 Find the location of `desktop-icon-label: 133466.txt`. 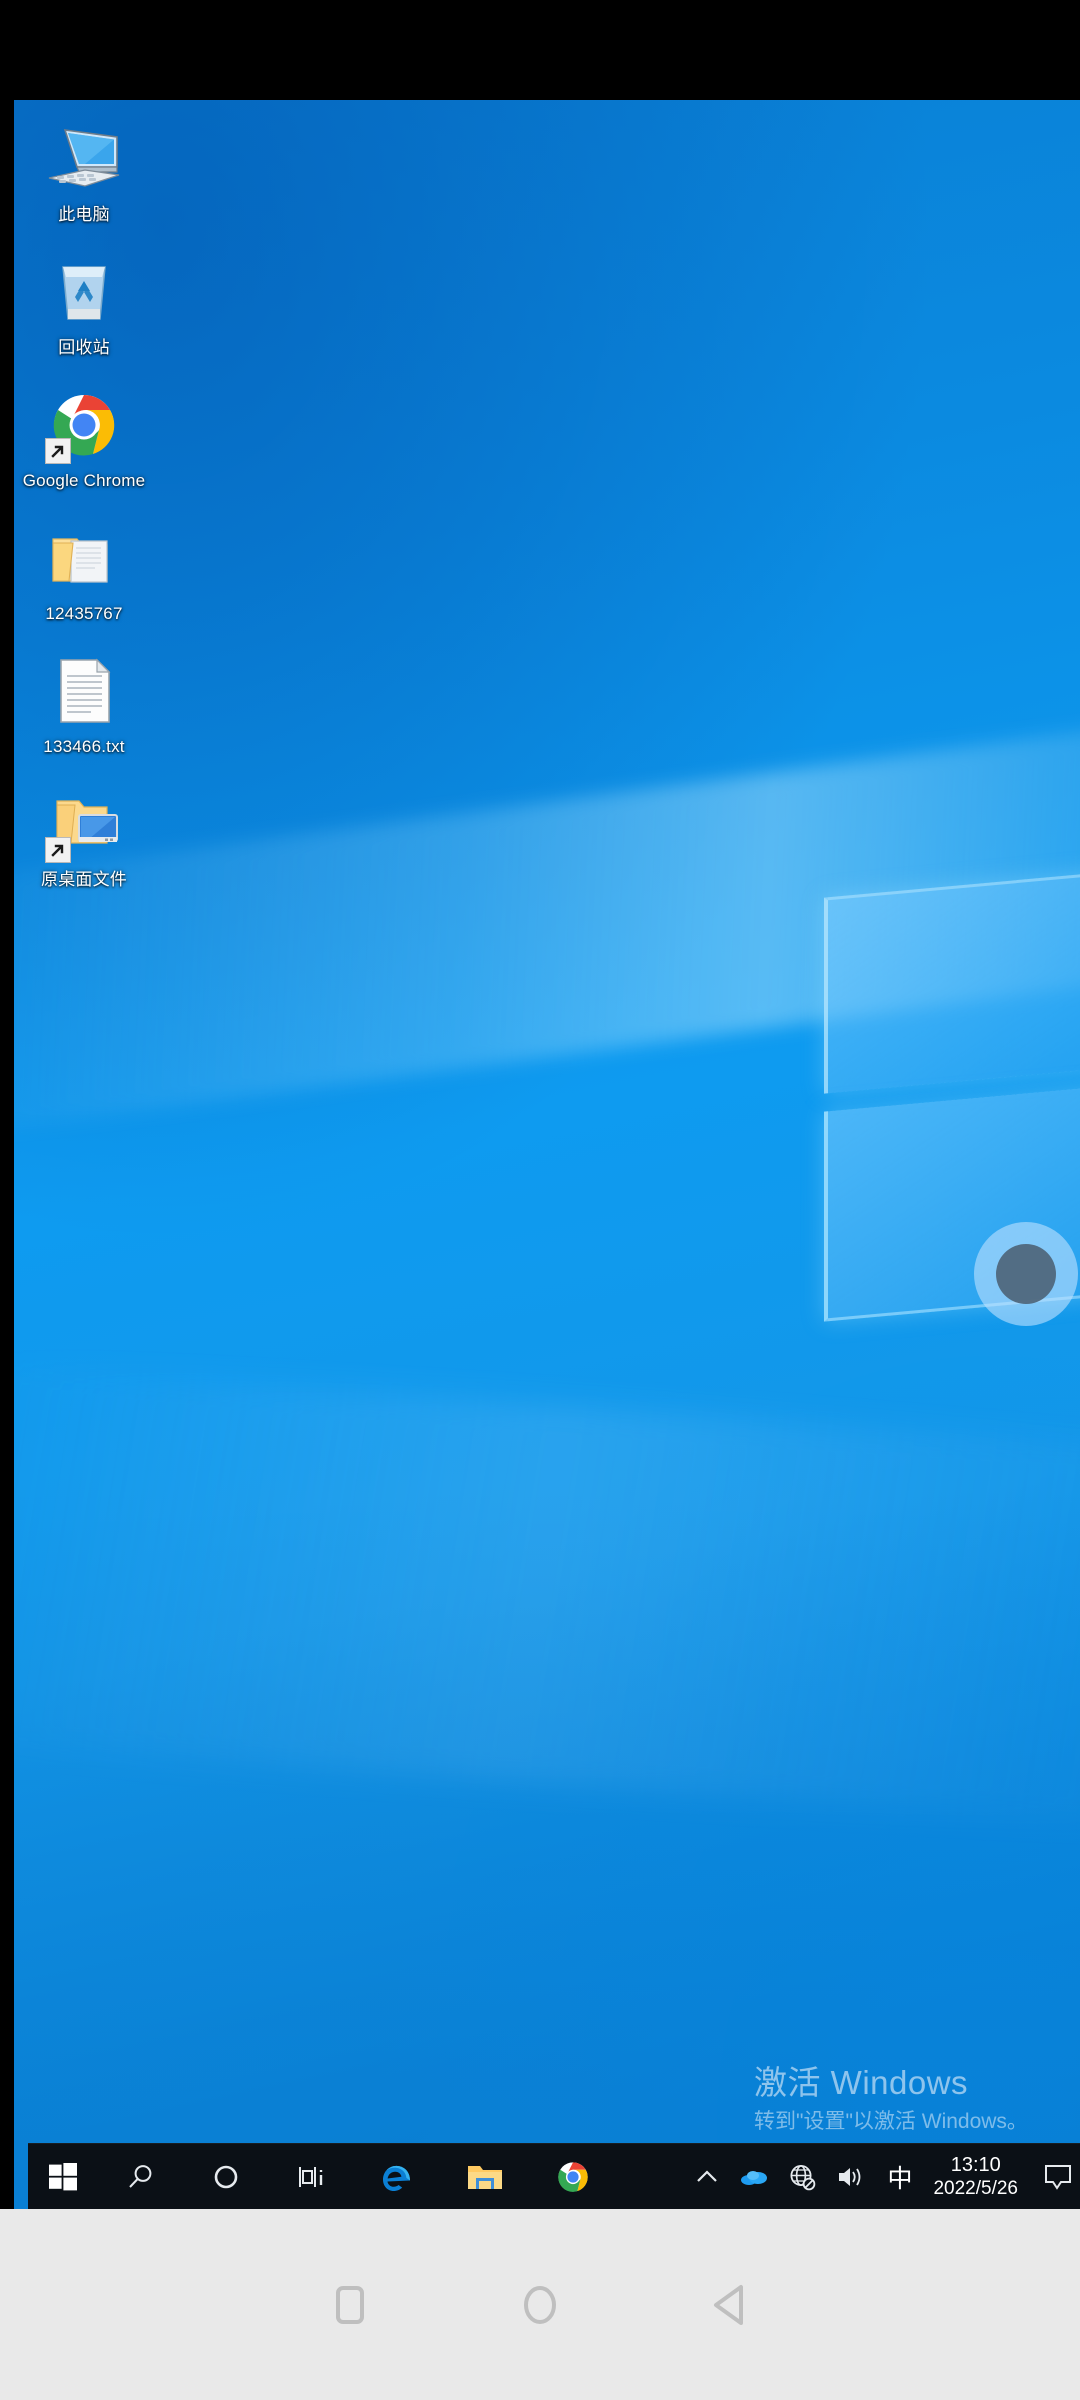

desktop-icon-label: 133466.txt is located at coordinates (84, 746).